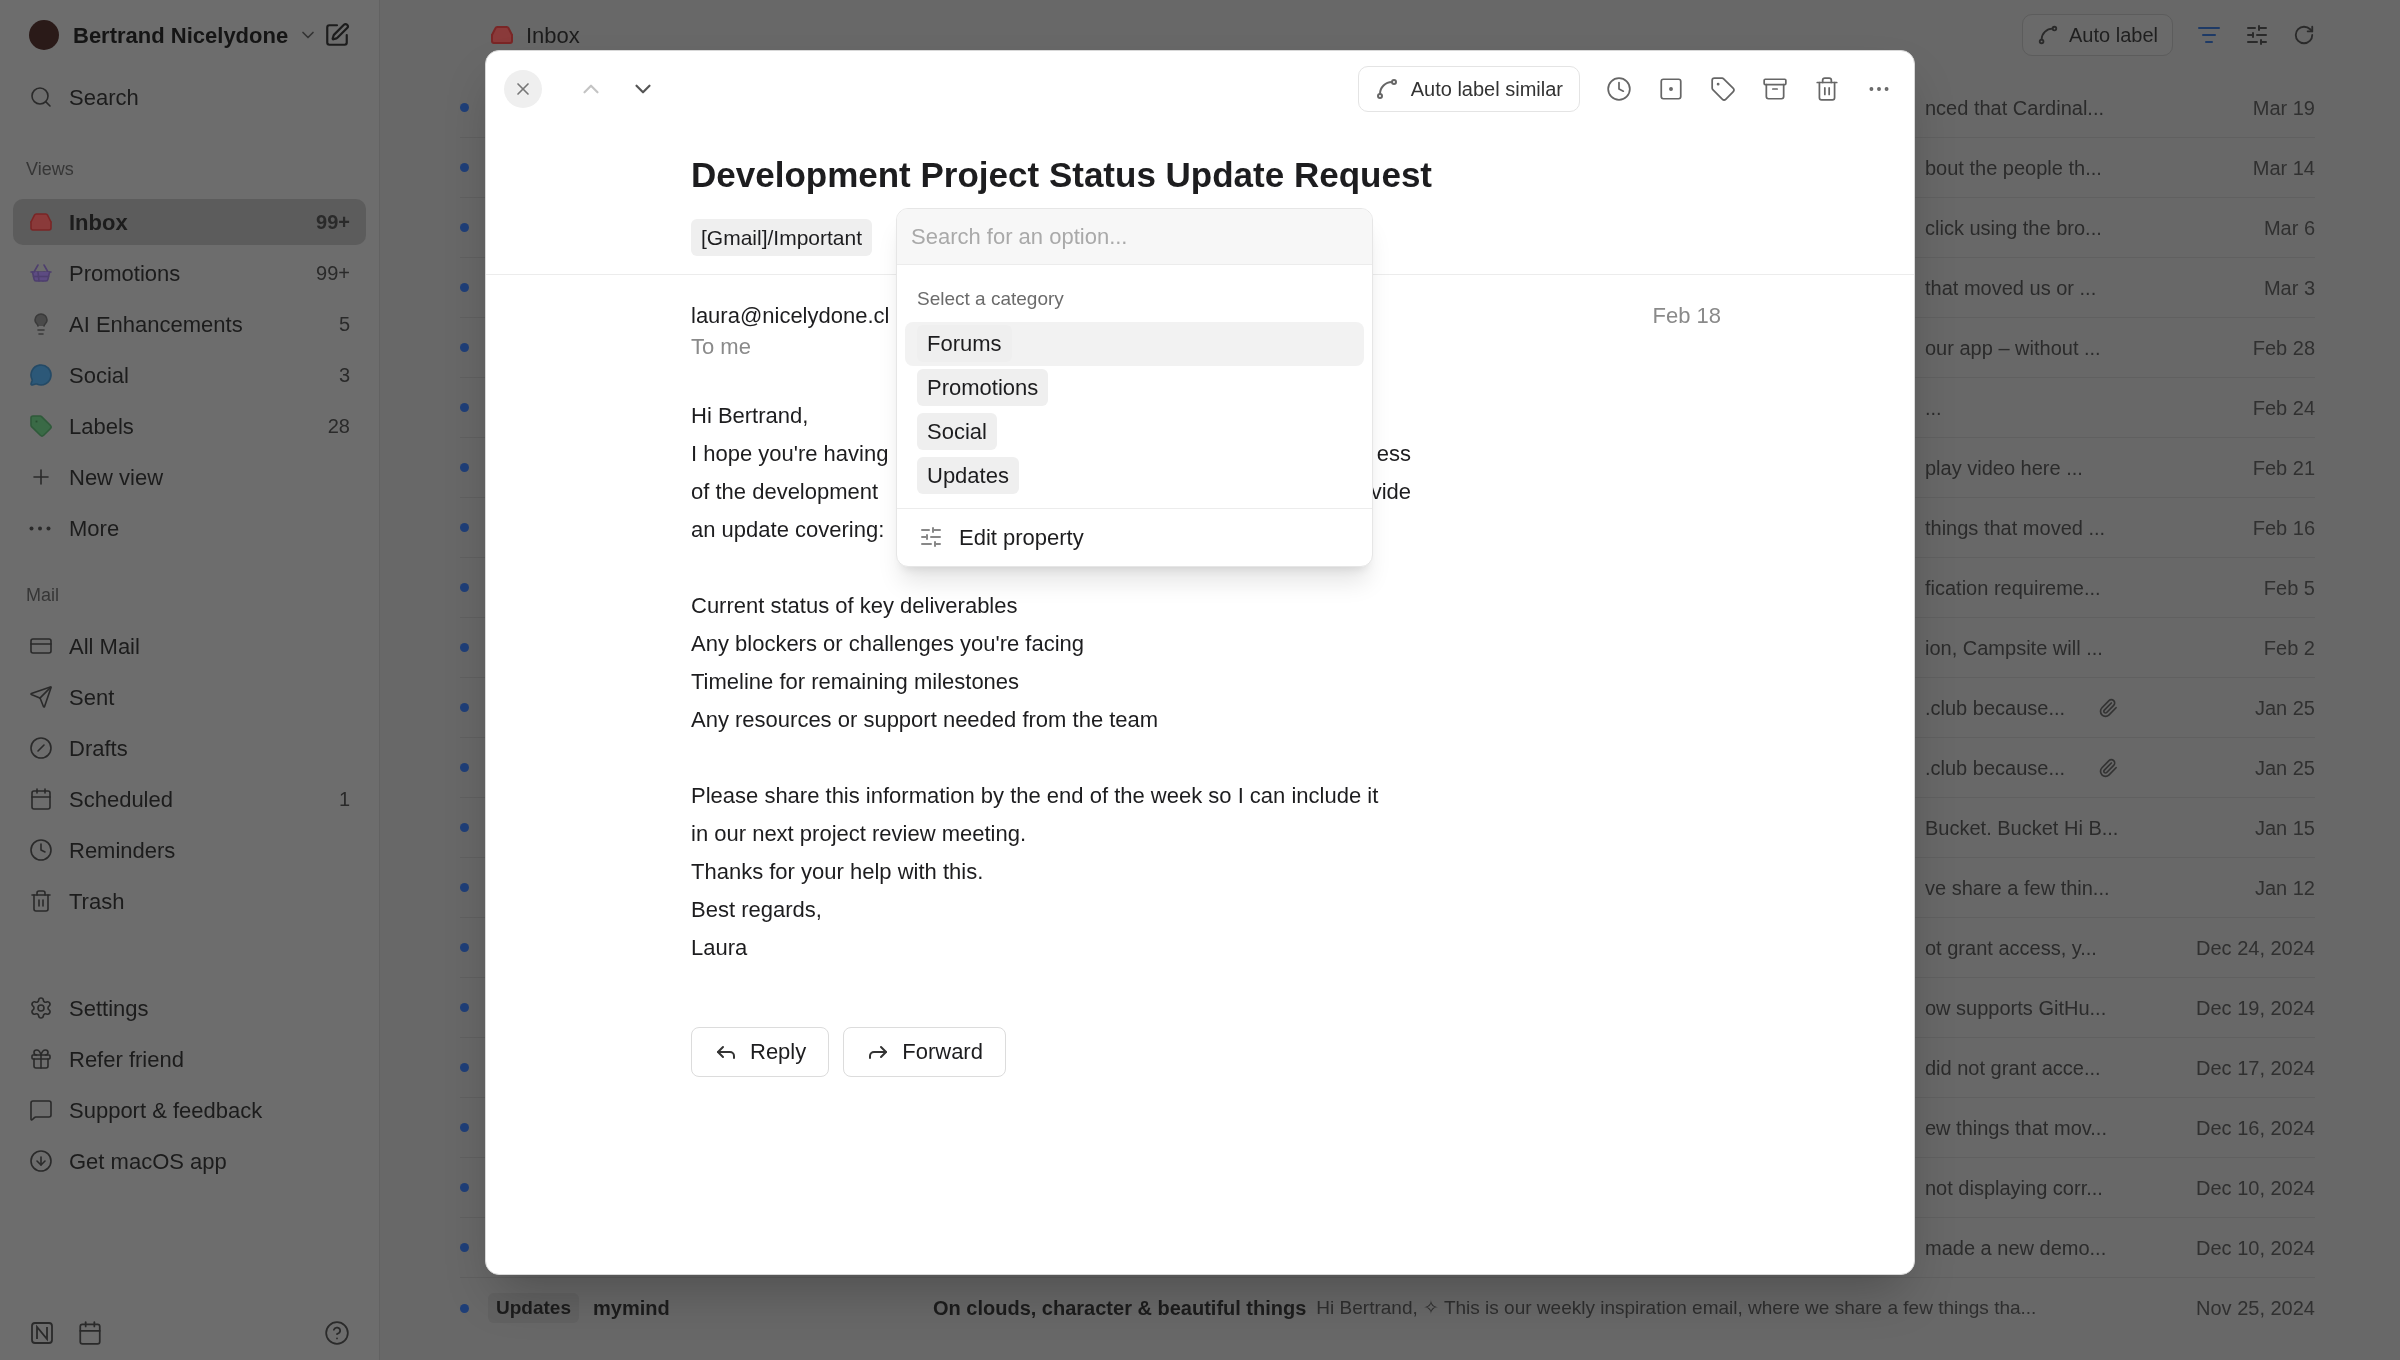 The height and width of the screenshot is (1360, 2400). Describe the element at coordinates (790, 315) in the screenshot. I see `sender-email: laura@nicelydone.cl` at that location.